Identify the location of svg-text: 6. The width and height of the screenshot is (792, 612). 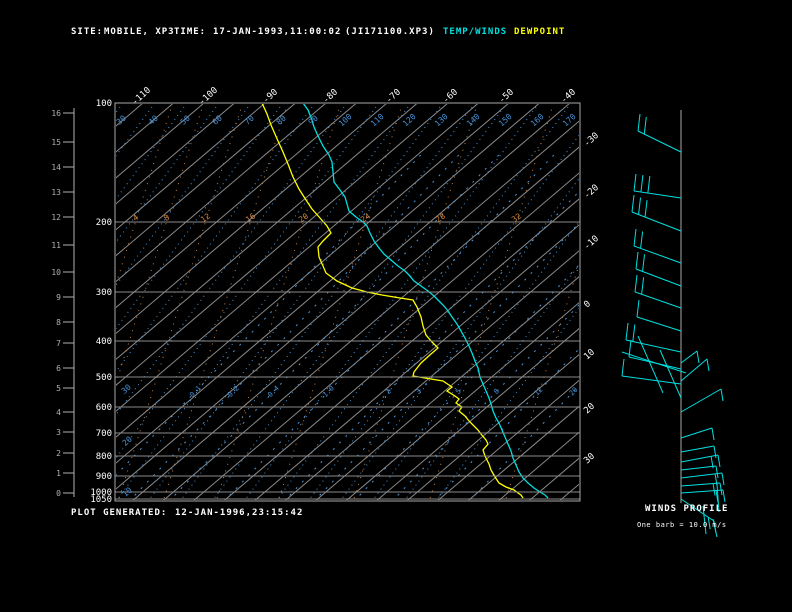
(58, 368).